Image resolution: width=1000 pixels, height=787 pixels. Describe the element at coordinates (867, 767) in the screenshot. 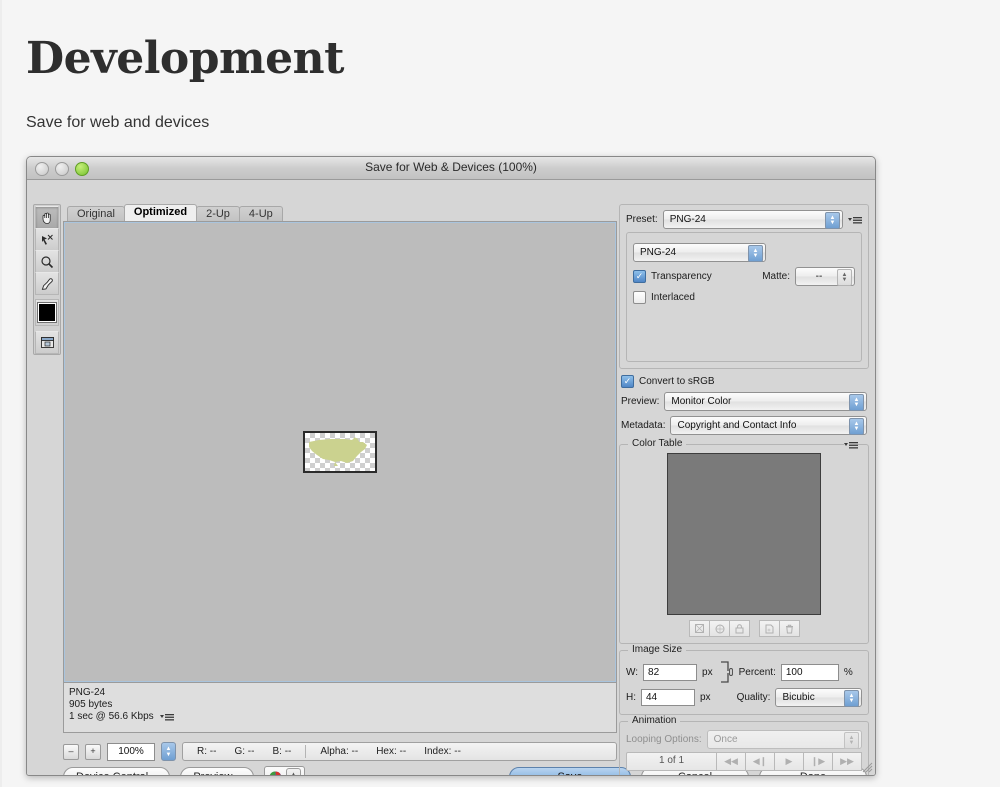

I see `resize-grip-icon` at that location.